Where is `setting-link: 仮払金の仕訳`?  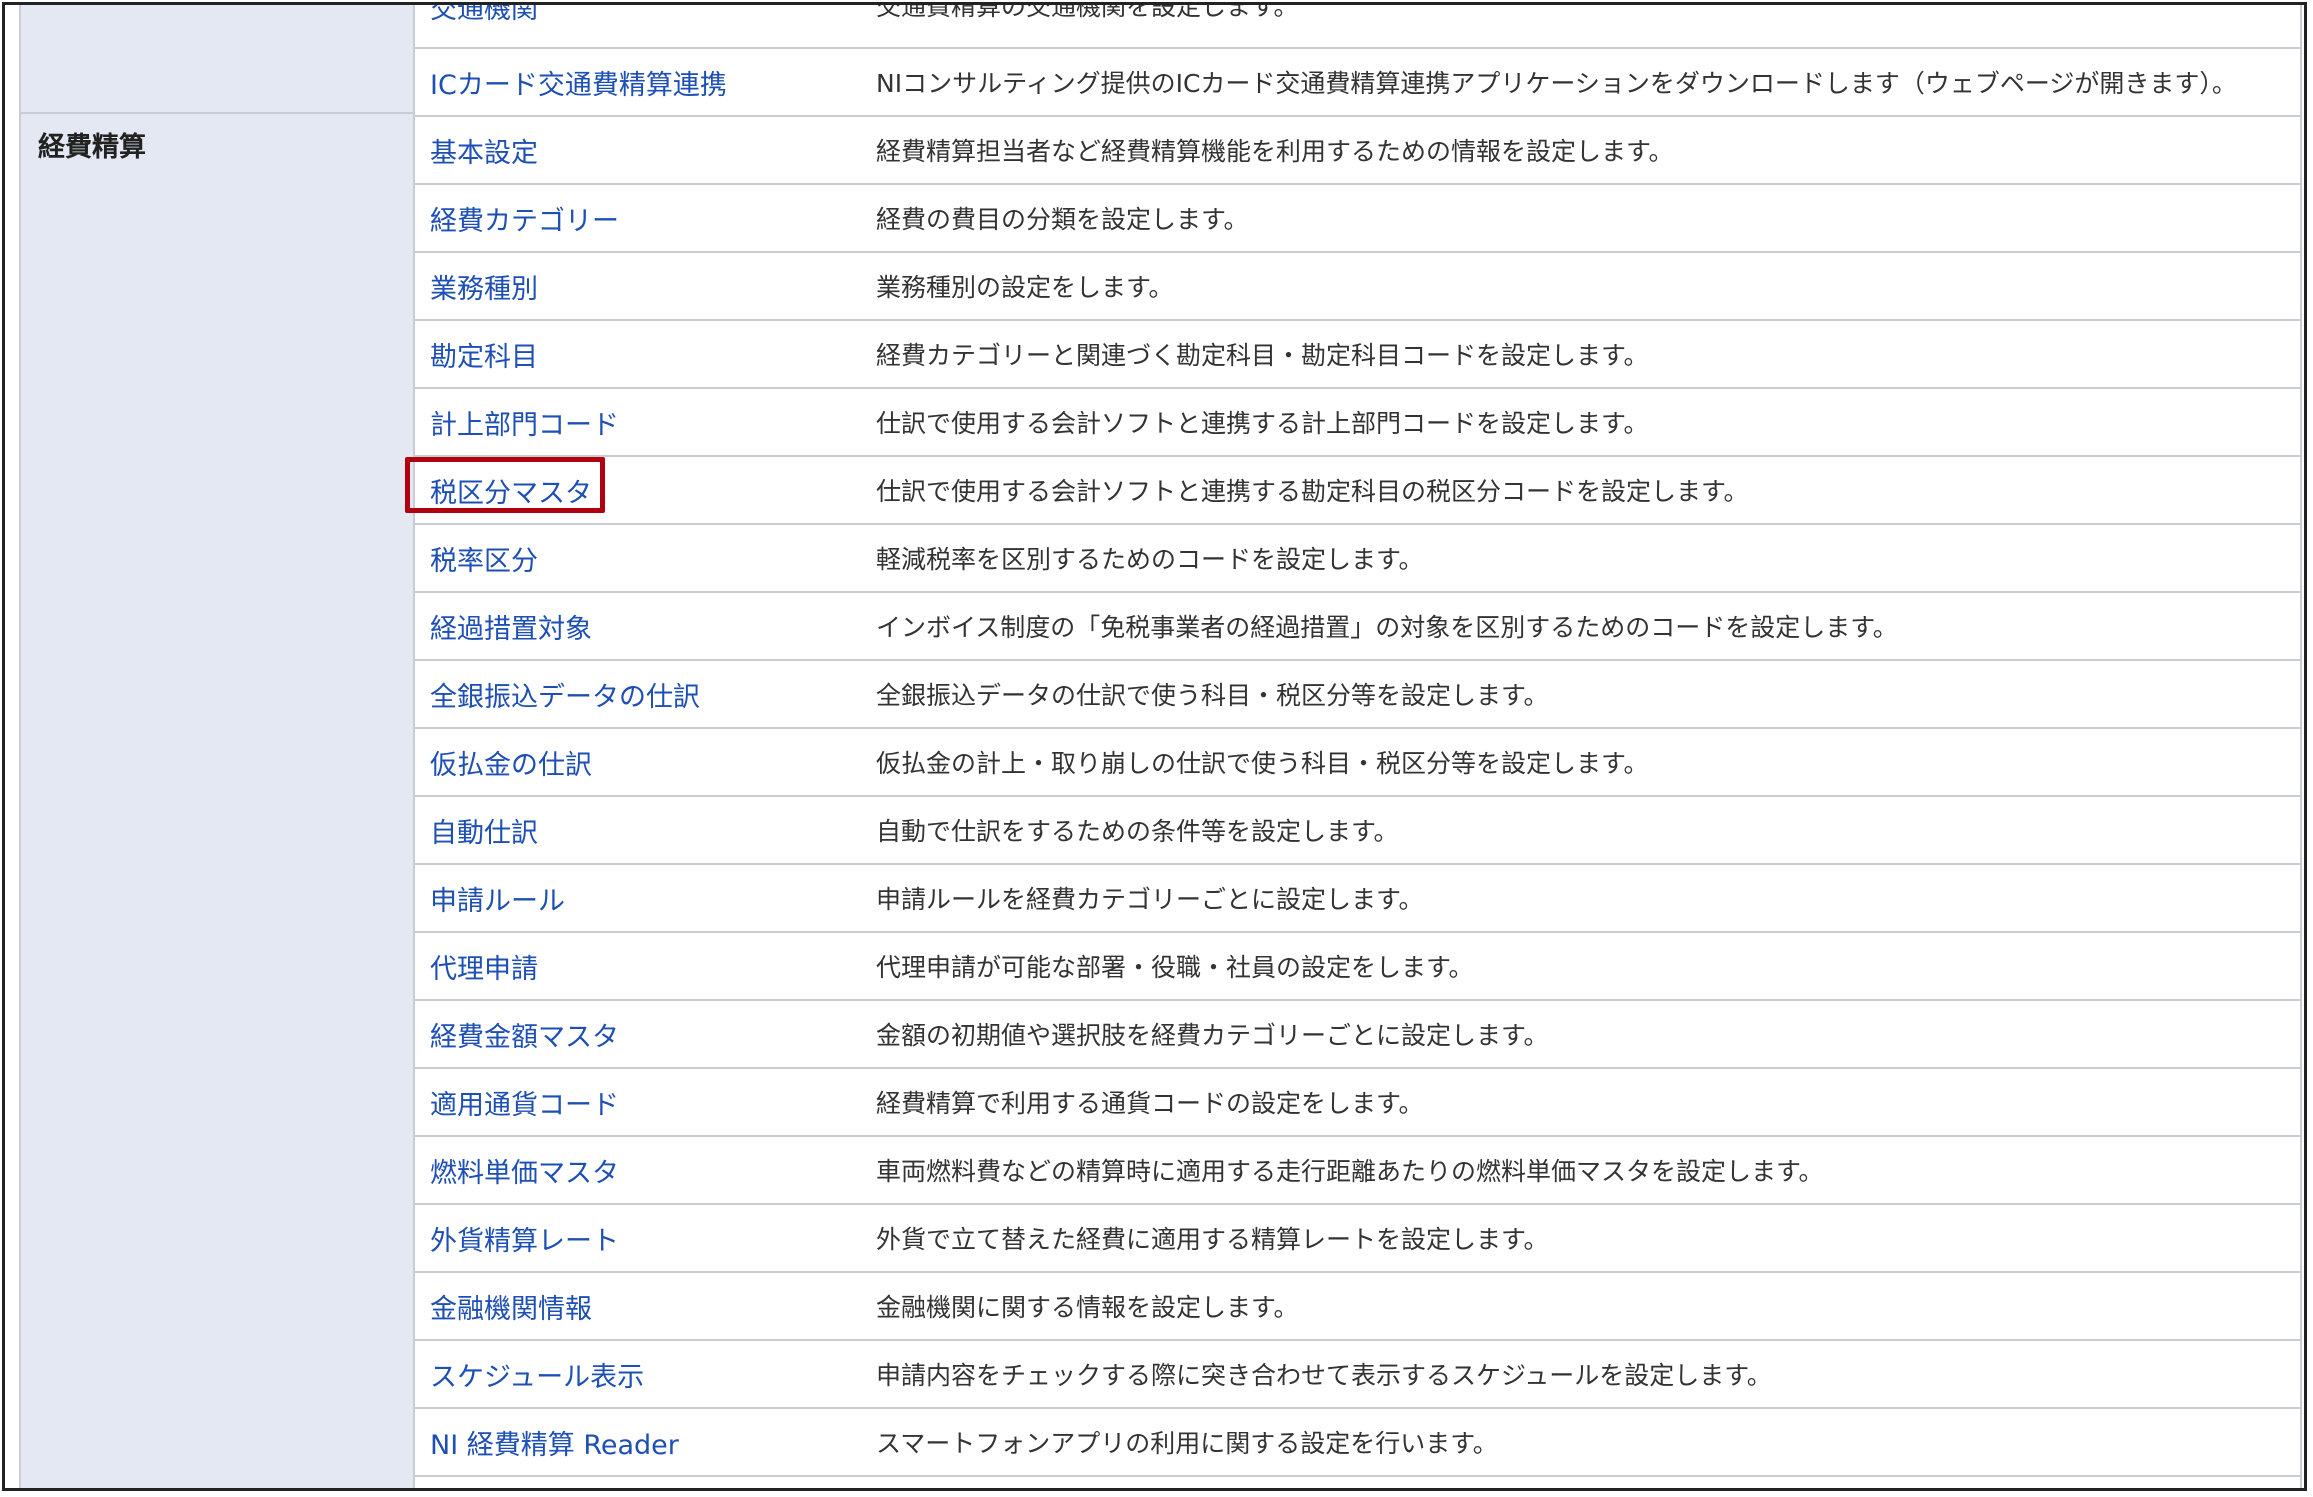
setting-link: 仮払金の仕訳 is located at coordinates (511, 762).